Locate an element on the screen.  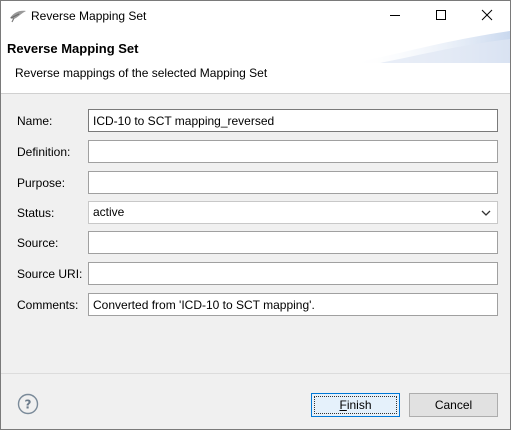
focus-ring is located at coordinates (355, 405).